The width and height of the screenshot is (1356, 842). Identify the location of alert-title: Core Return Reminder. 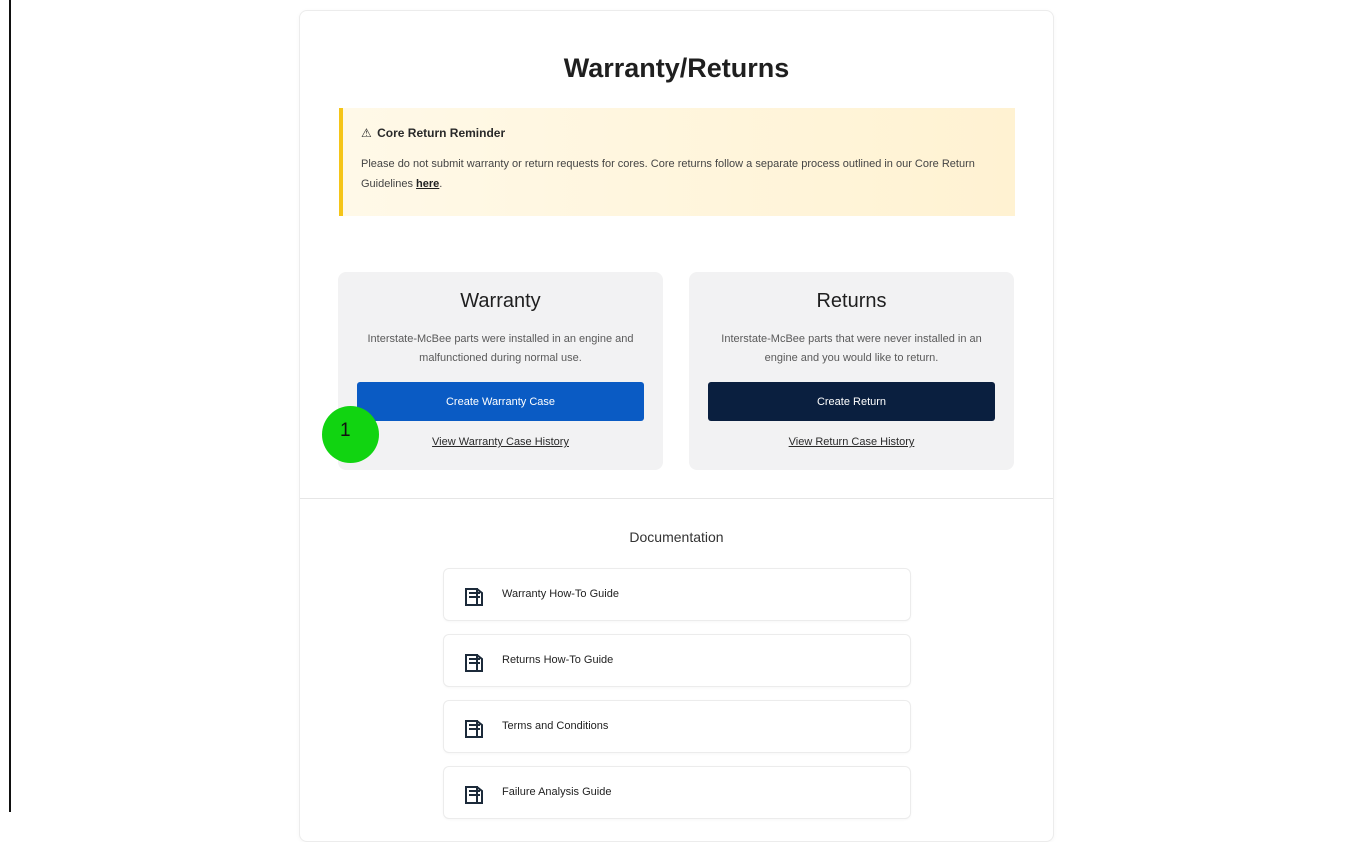
(441, 133).